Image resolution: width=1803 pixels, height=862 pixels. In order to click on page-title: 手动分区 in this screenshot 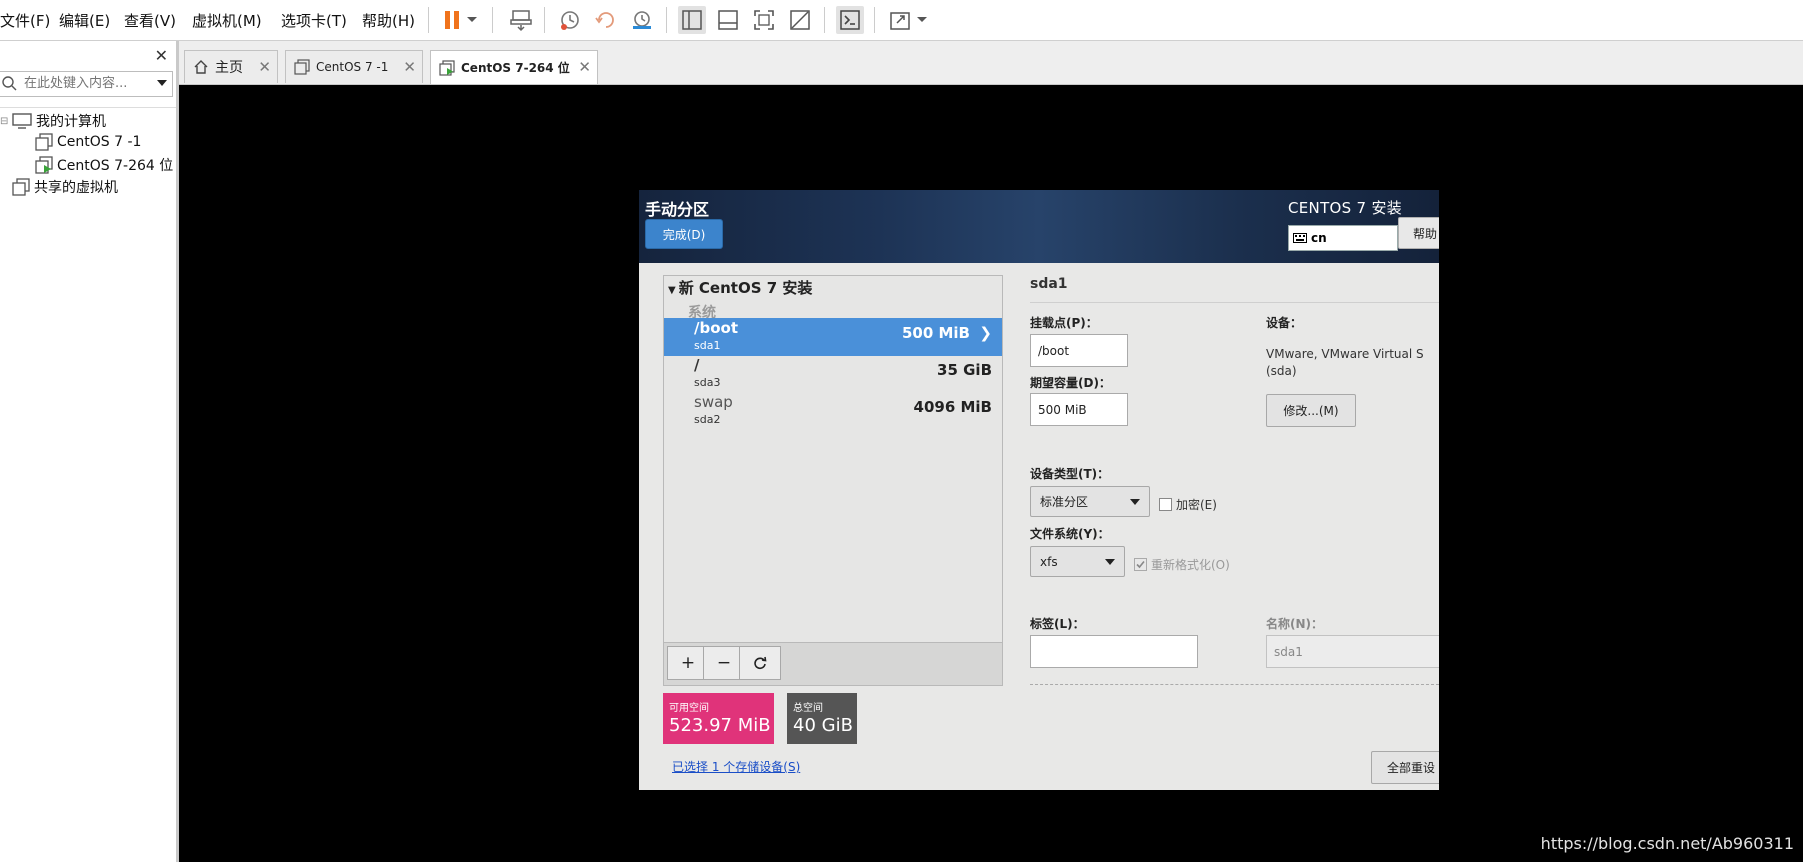, I will do `click(677, 209)`.